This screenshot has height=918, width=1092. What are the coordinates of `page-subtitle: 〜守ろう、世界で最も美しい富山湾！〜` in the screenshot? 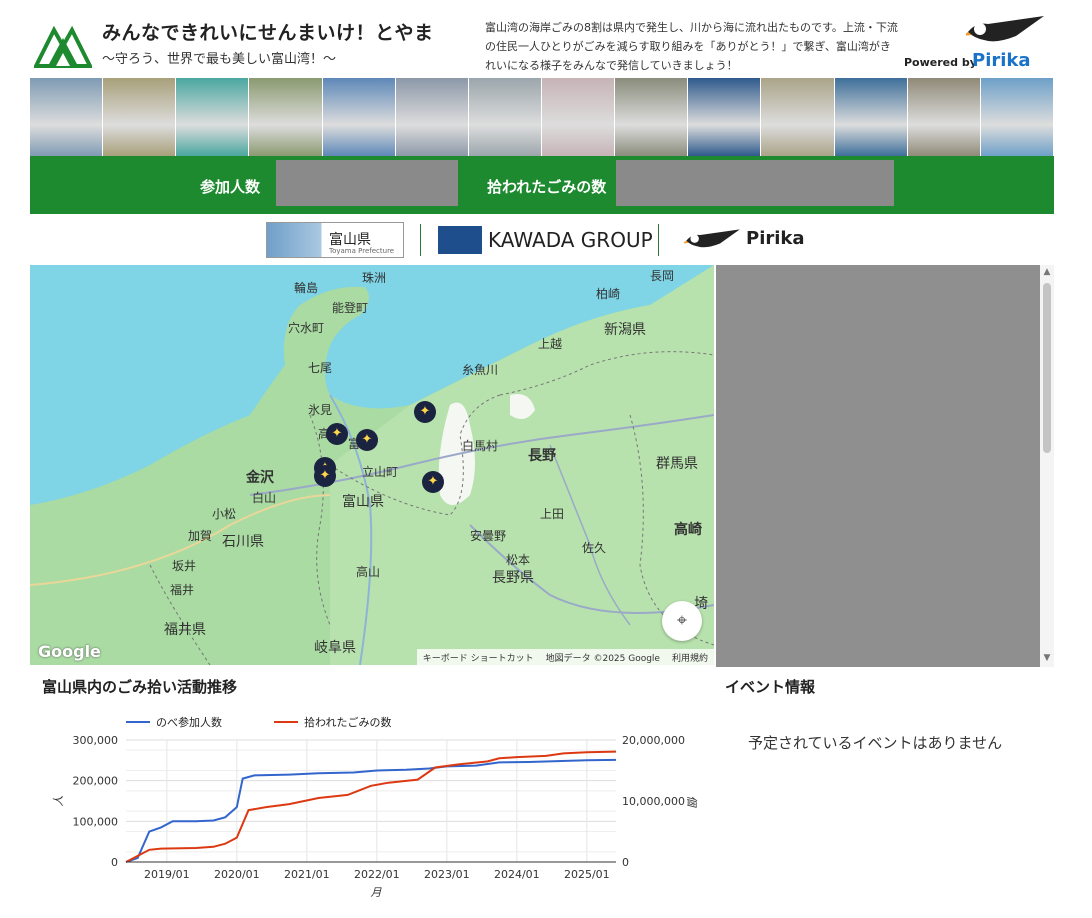 It's located at (219, 59).